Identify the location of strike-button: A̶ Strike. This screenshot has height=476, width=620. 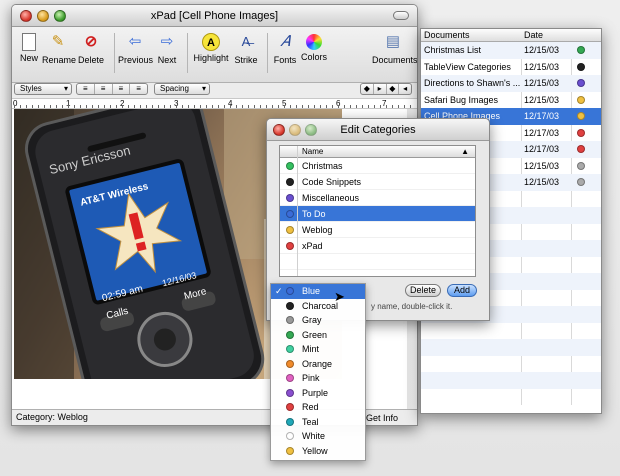
(246, 48).